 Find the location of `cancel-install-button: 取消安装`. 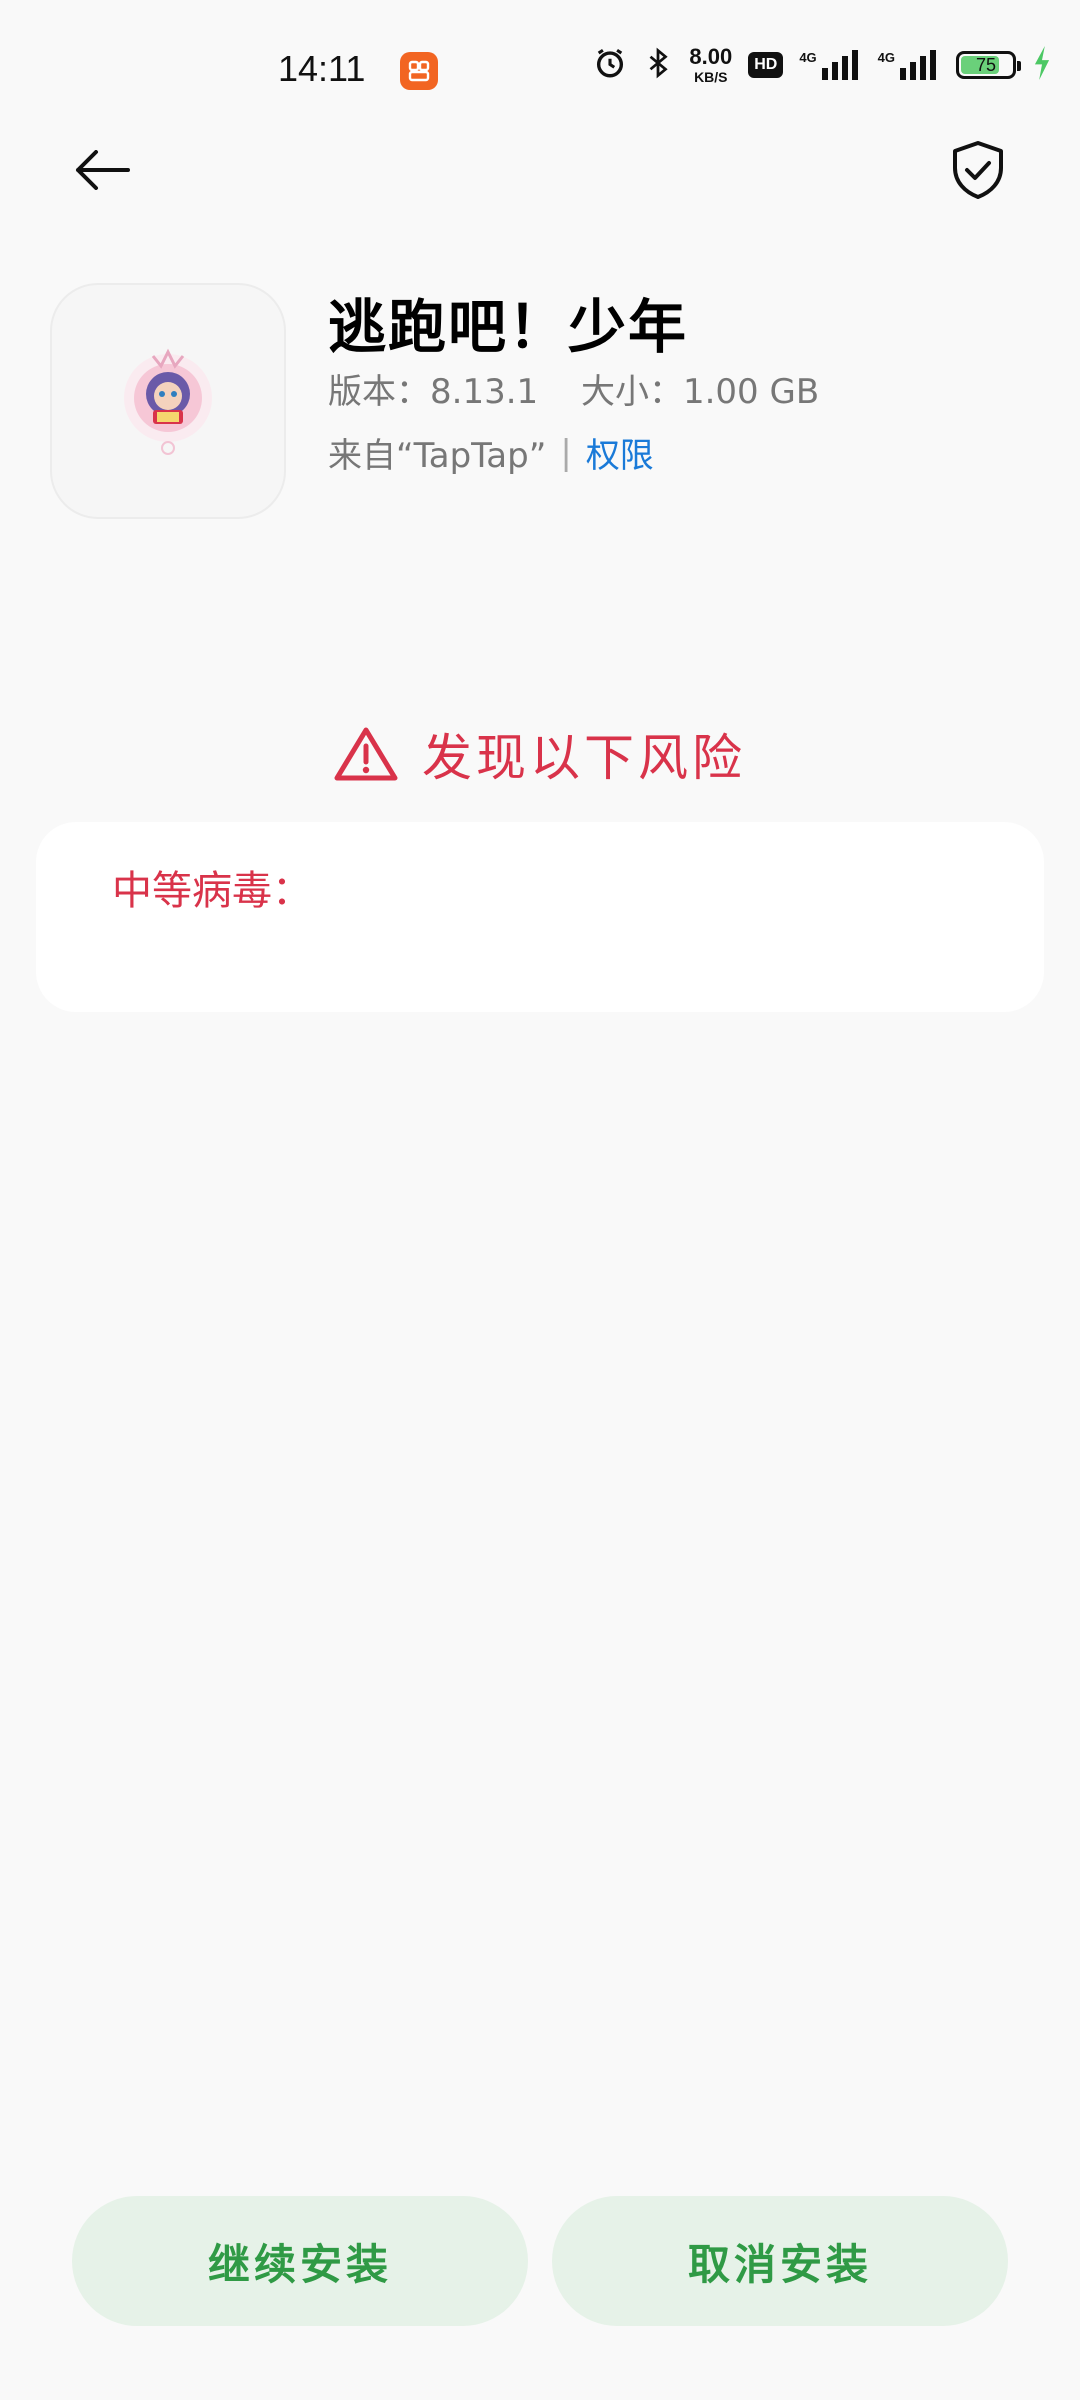

cancel-install-button: 取消安装 is located at coordinates (780, 2261).